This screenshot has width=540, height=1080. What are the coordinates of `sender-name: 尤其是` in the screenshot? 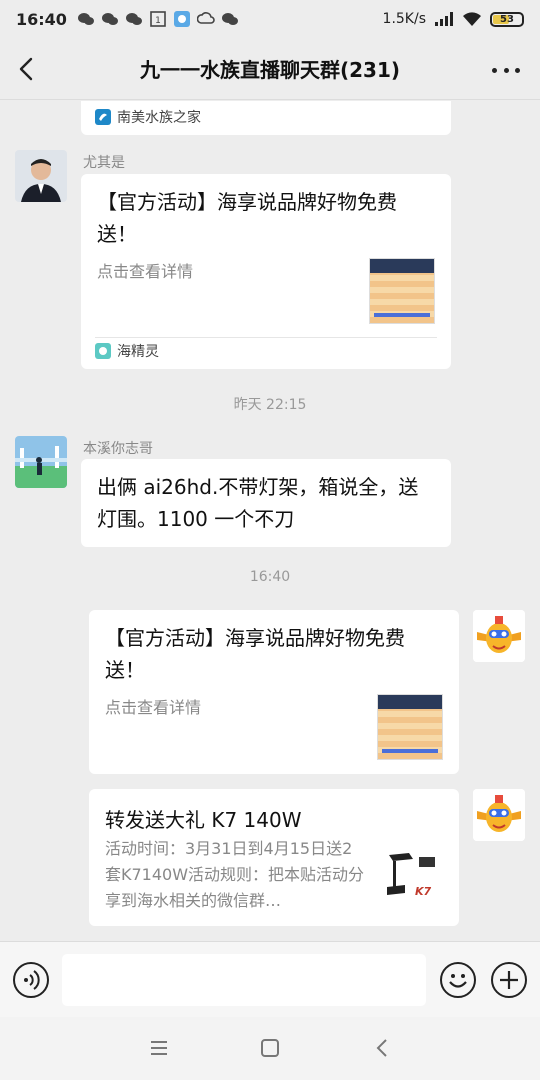 It's located at (104, 163).